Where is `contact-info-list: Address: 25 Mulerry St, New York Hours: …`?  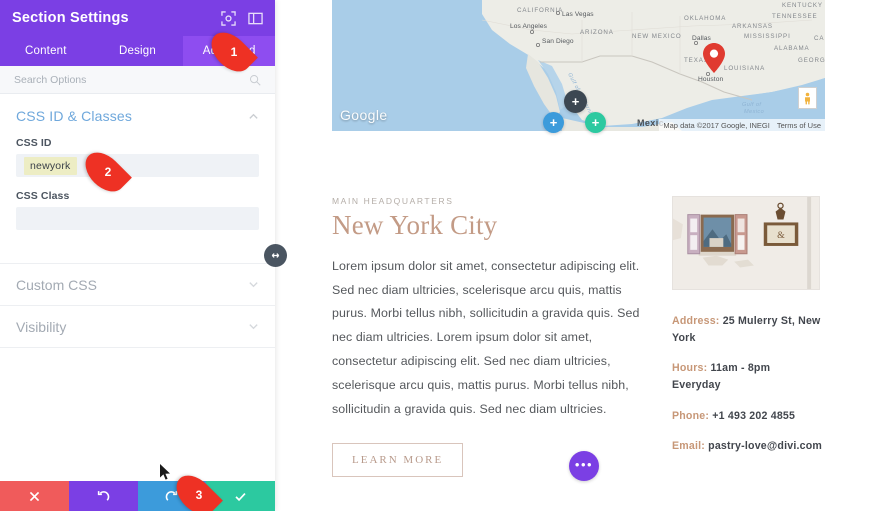 contact-info-list: Address: 25 Mulerry St, New York Hours: … is located at coordinates (747, 384).